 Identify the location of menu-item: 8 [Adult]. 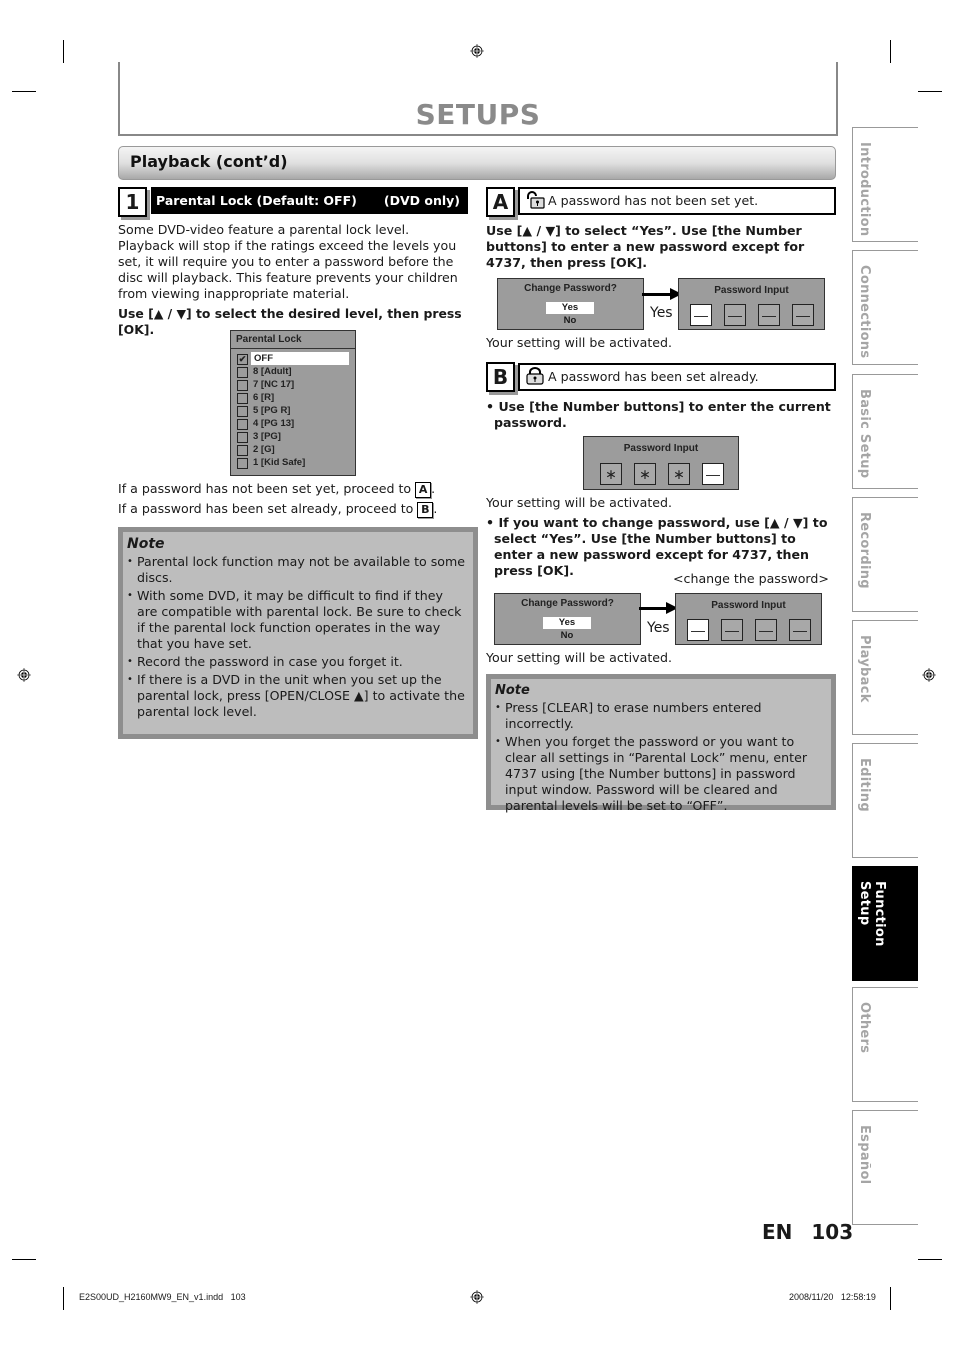
(293, 371).